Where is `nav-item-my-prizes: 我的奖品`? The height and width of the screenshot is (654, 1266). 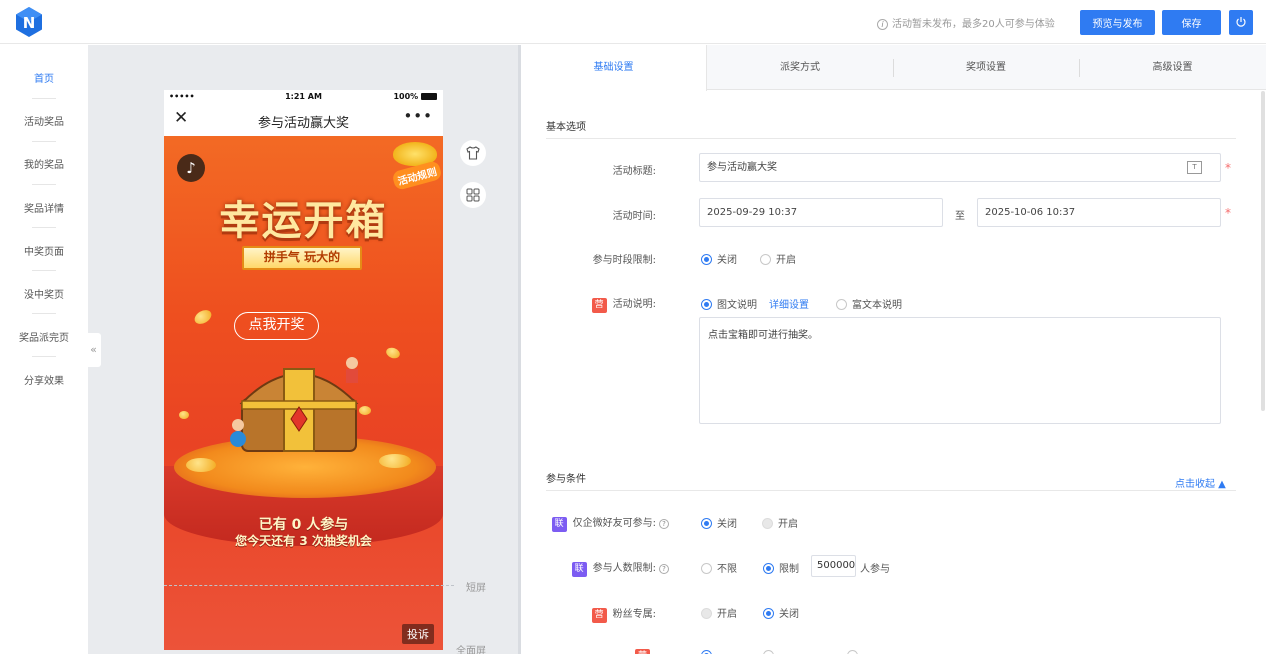 nav-item-my-prizes: 我的奖品 is located at coordinates (44, 163).